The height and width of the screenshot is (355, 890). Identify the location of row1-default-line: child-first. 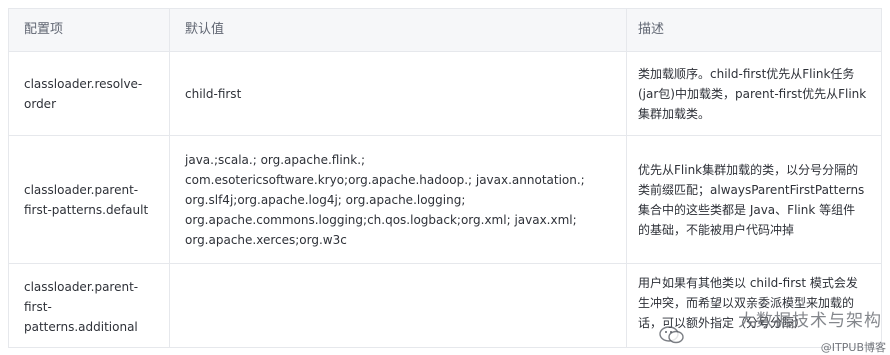
(213, 93).